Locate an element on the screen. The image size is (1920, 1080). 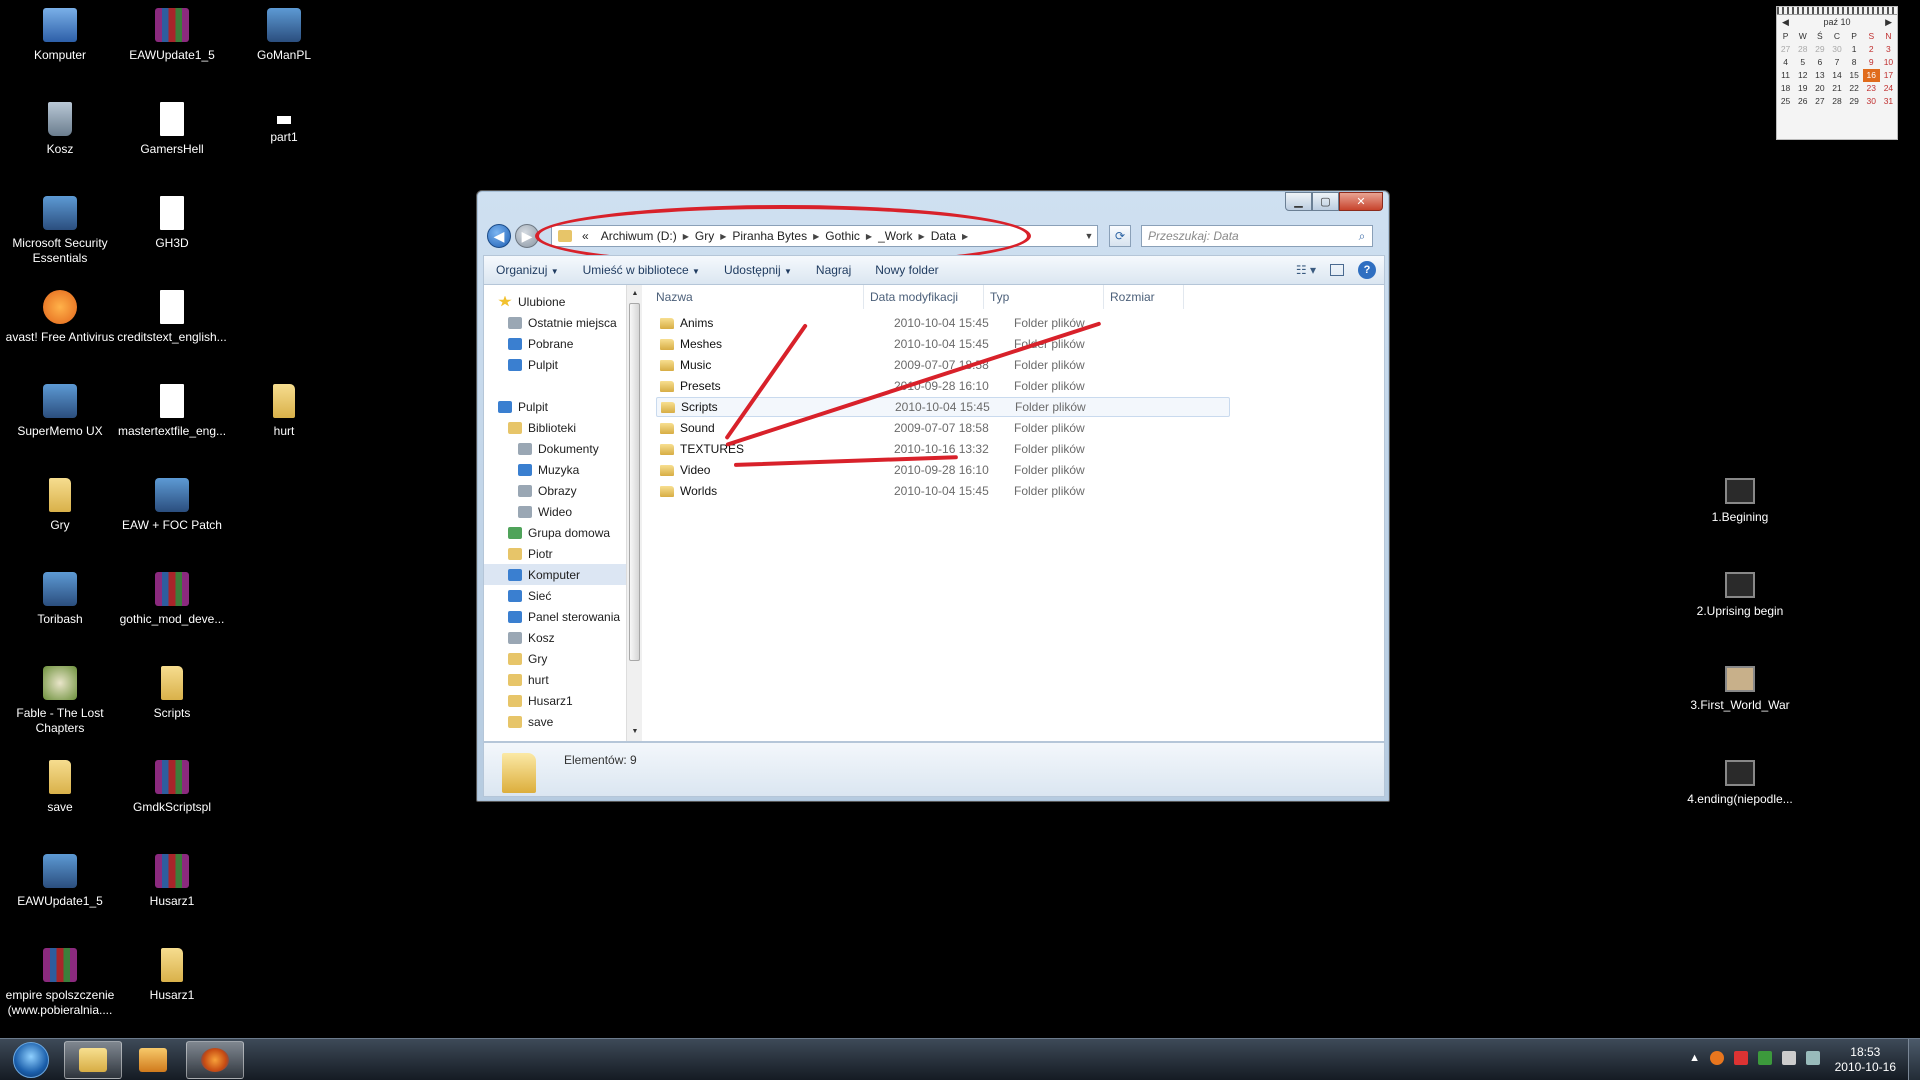
desktop-icon: GH3D is located at coordinates (172, 223).